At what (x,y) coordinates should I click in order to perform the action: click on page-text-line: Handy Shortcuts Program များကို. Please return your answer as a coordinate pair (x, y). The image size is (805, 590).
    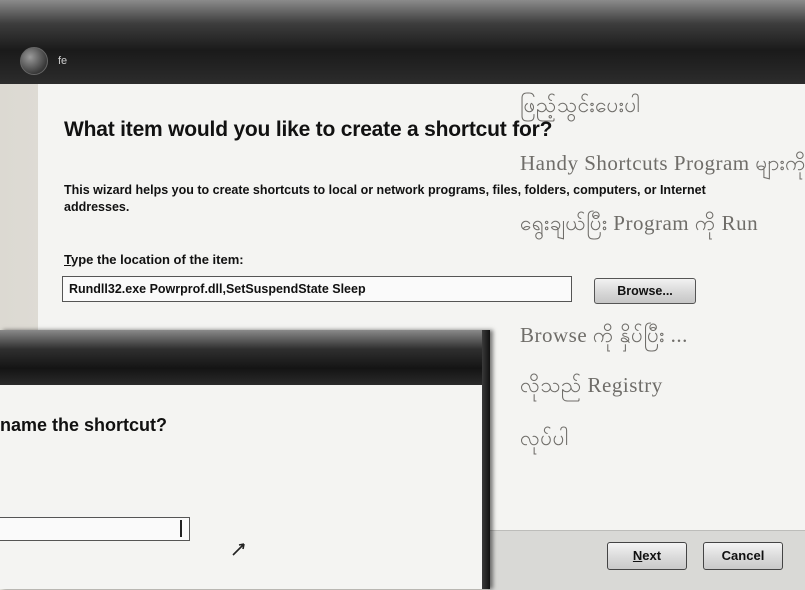
    Looking at the image, I should click on (662, 163).